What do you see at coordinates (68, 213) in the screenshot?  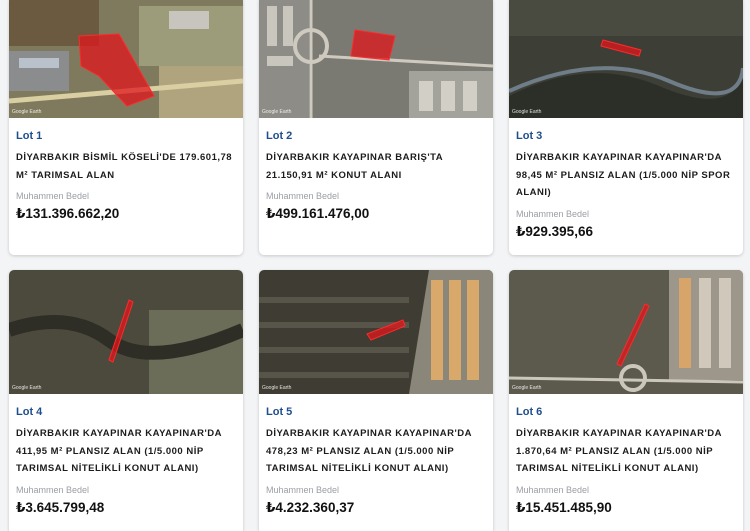 I see `estimated-price: ₺131.396.662,20` at bounding box center [68, 213].